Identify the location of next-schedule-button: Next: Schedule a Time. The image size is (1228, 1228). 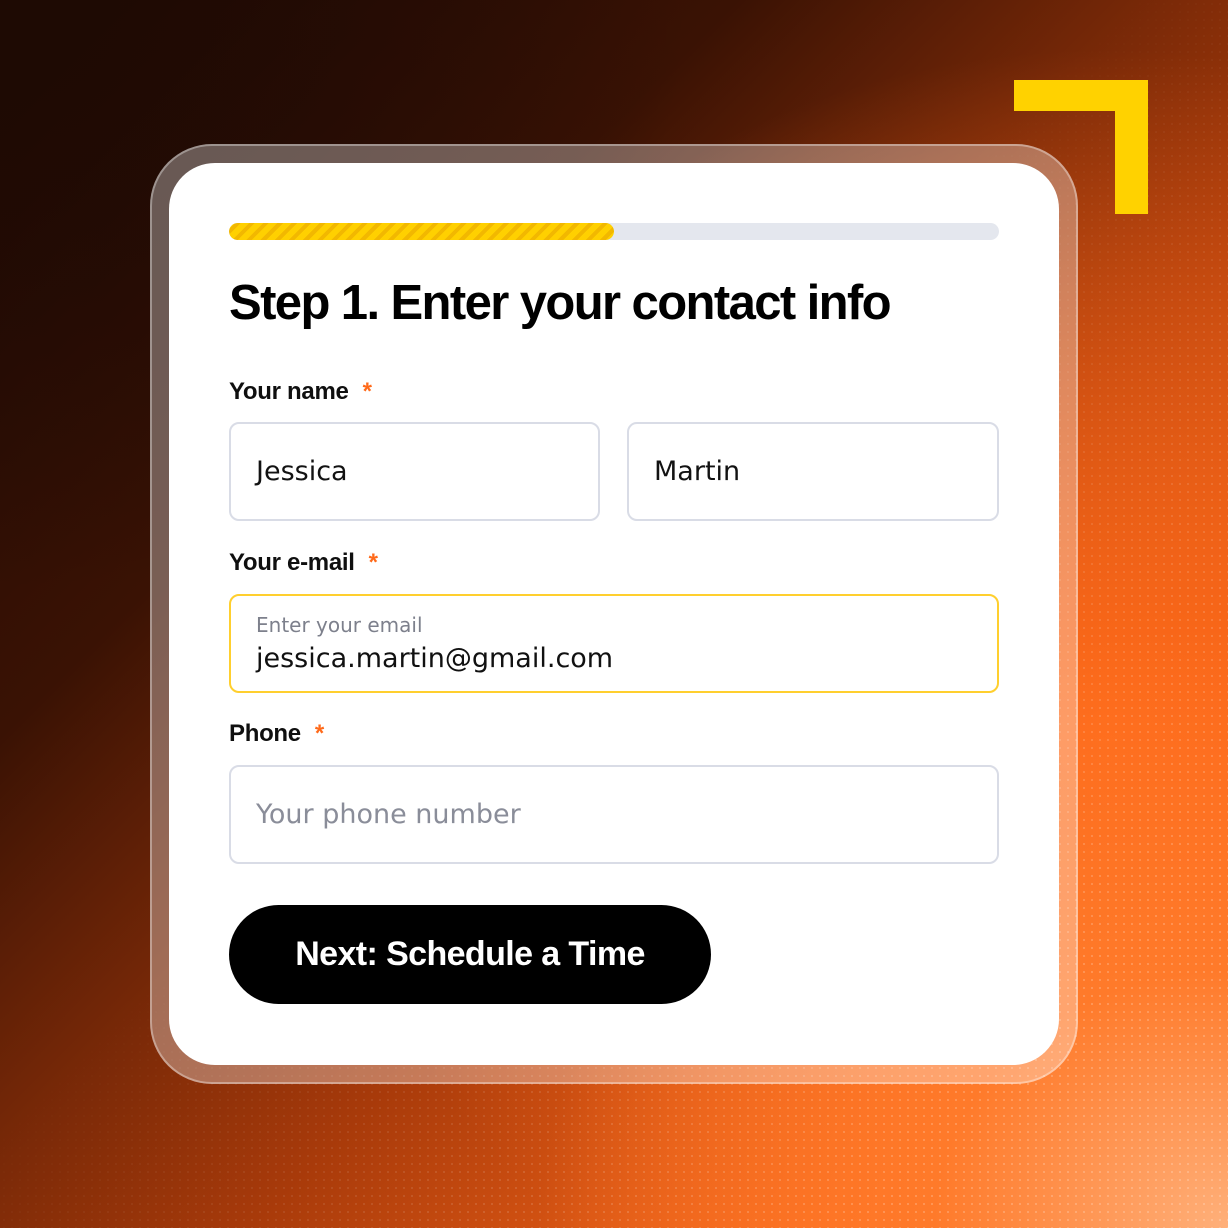
(470, 954).